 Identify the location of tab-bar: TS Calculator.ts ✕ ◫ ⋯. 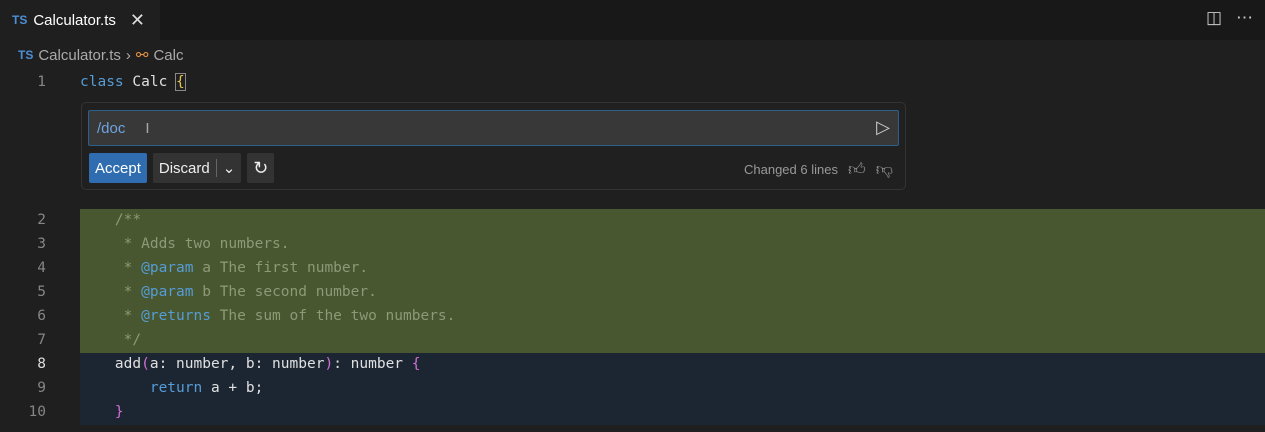
(632, 20).